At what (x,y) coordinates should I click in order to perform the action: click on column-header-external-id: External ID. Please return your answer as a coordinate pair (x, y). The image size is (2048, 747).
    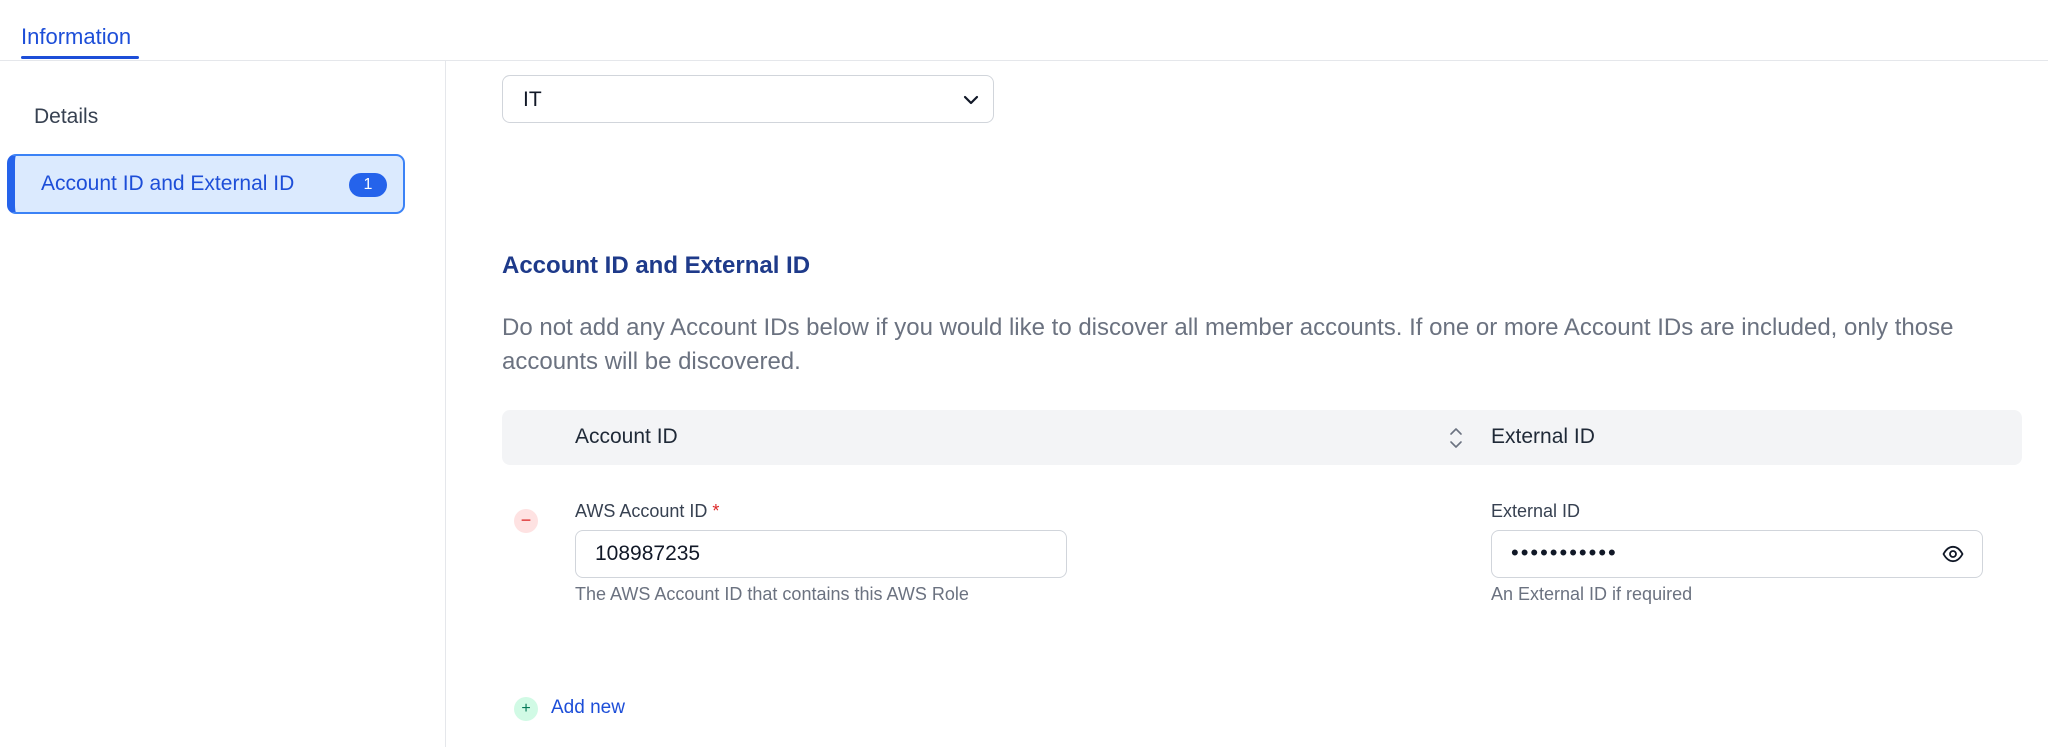
    Looking at the image, I should click on (1543, 436).